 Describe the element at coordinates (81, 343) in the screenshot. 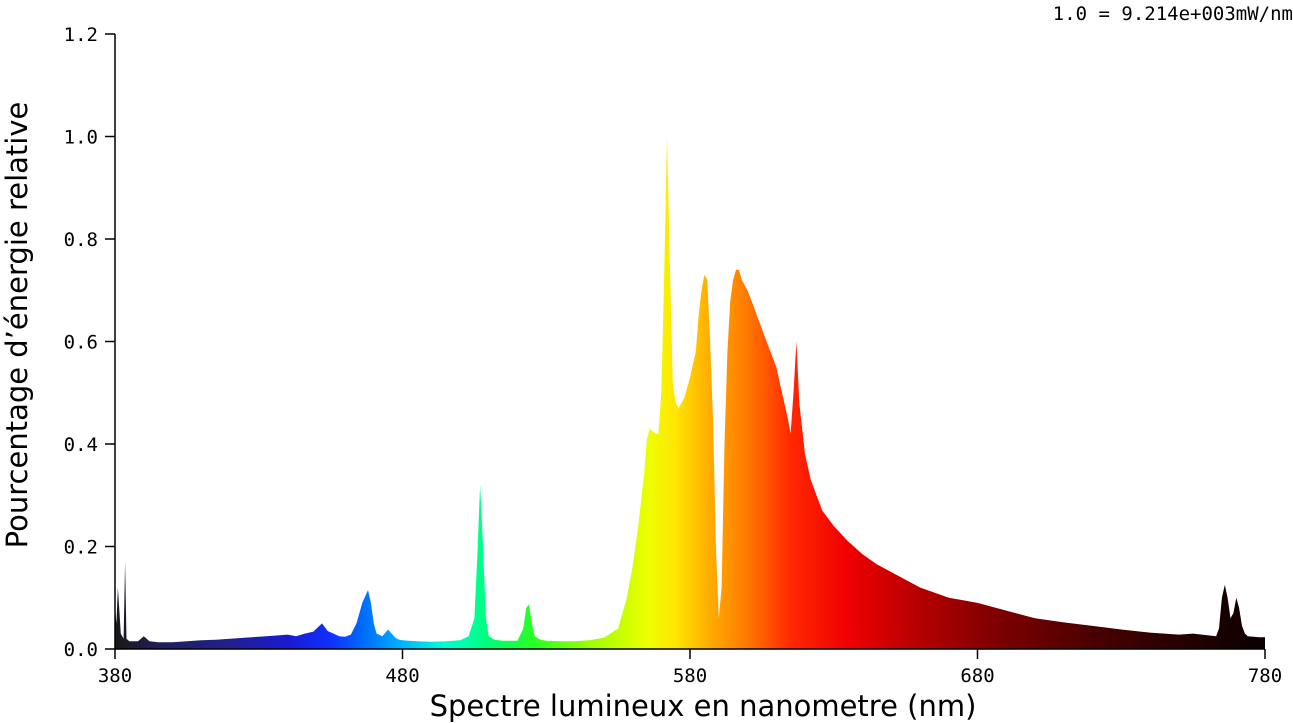

I see `y-tick-label: 0.6` at that location.